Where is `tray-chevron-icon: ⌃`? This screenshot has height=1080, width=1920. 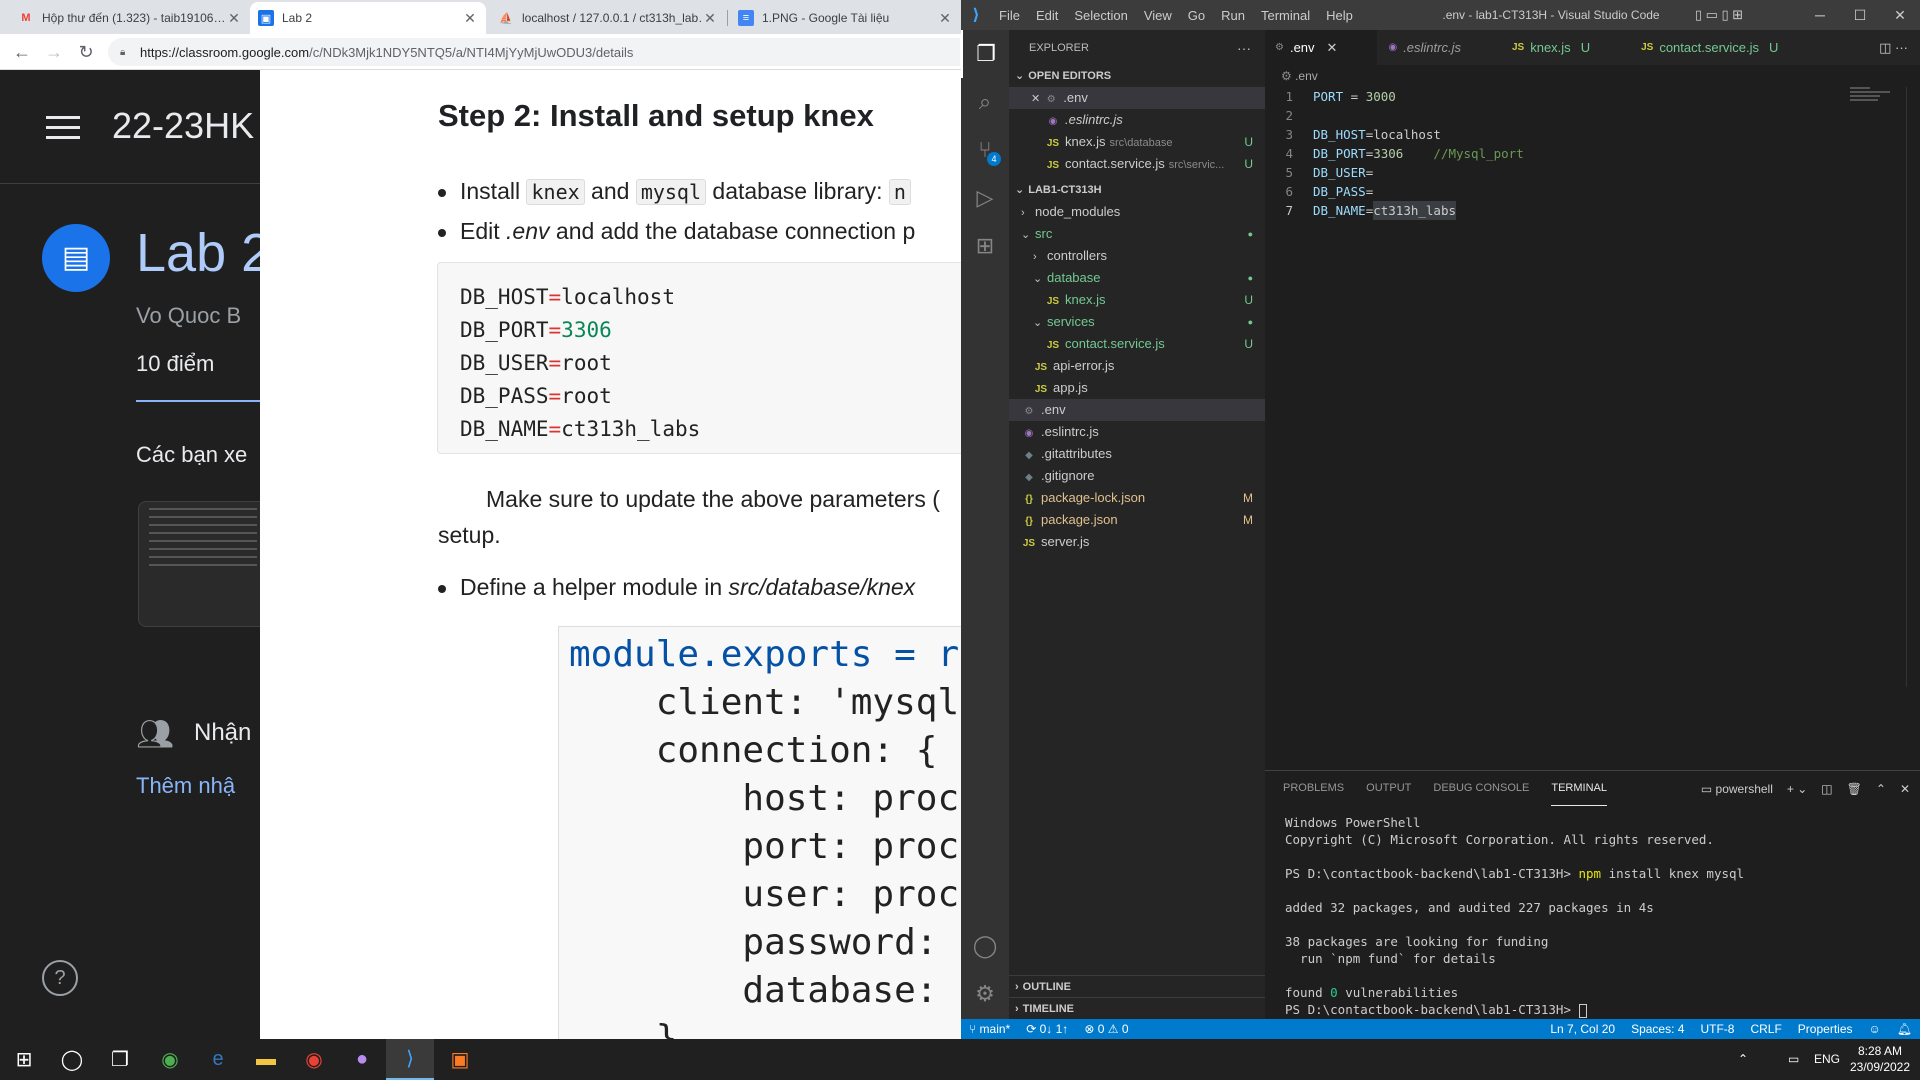
tray-chevron-icon: ⌃ is located at coordinates (1743, 1059).